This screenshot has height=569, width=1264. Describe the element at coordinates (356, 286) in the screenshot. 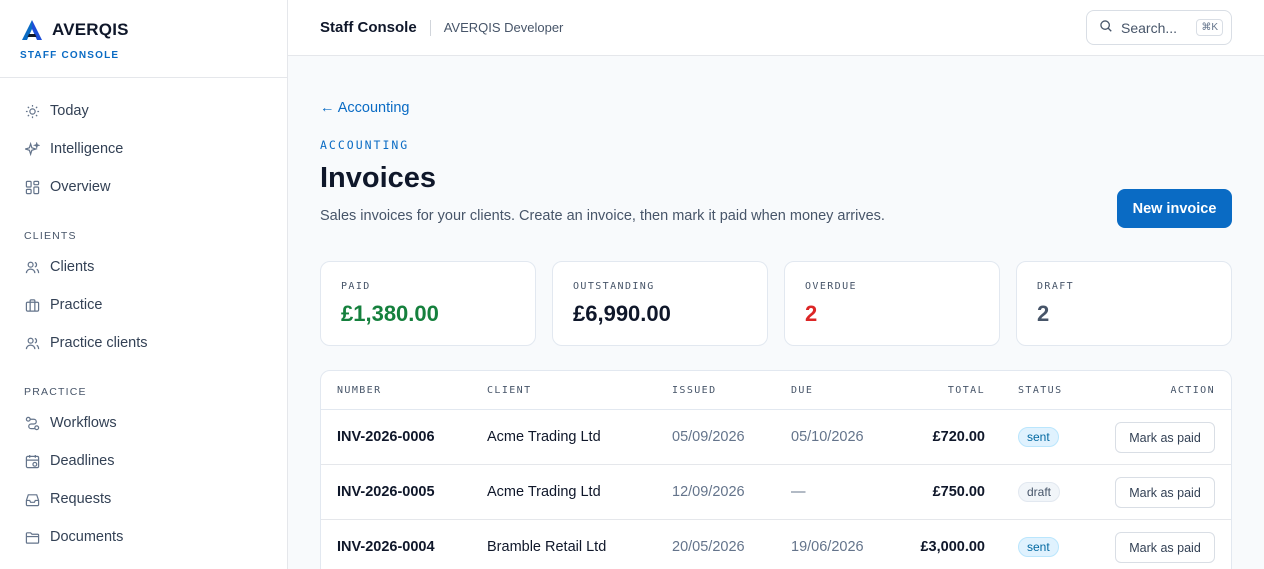

I see `stat-label: PAID` at that location.